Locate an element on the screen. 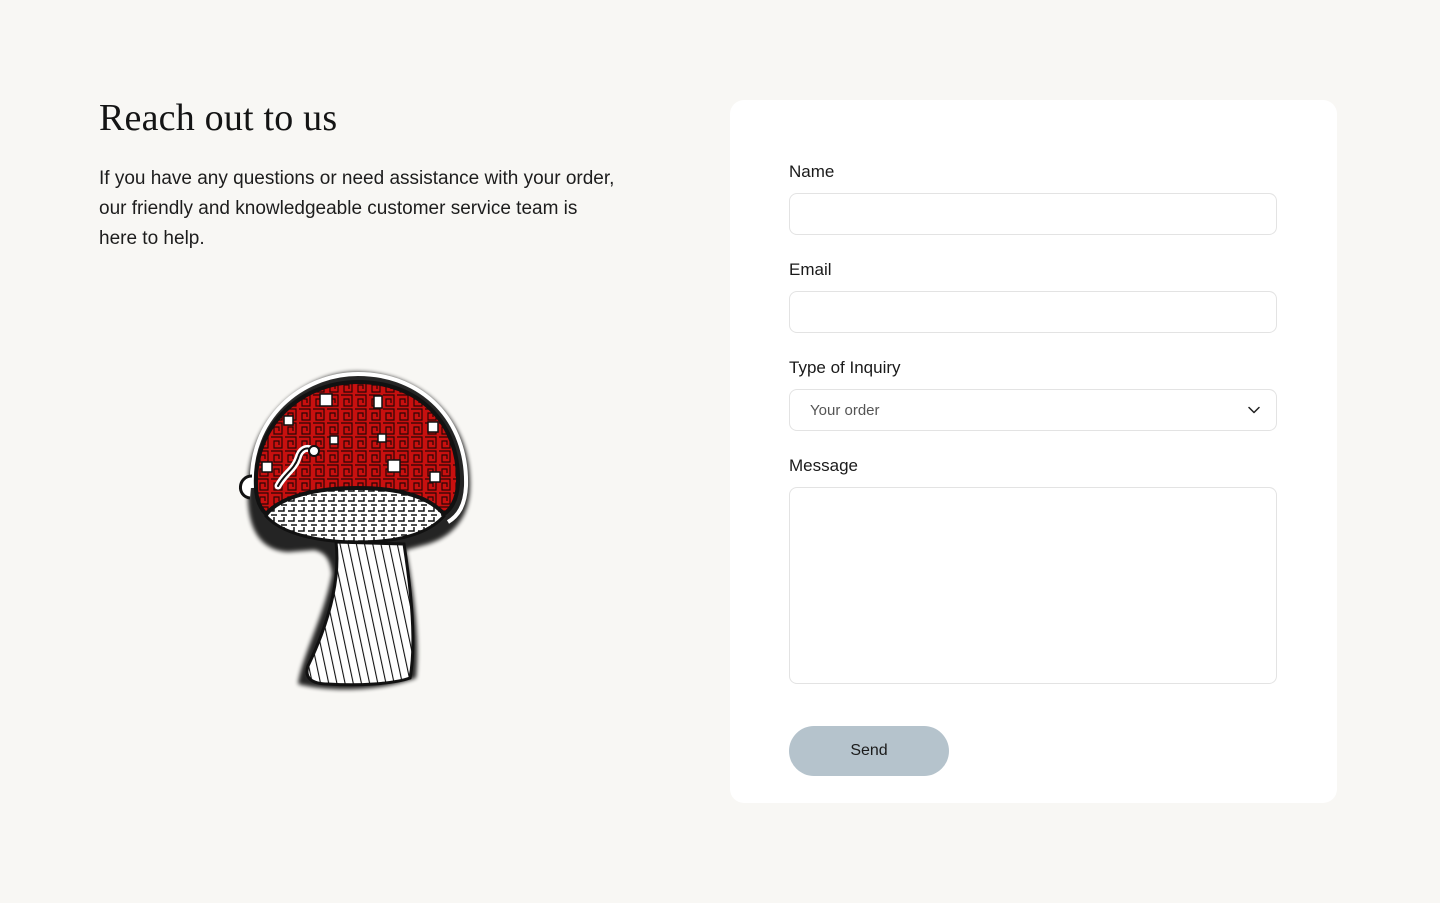 Image resolution: width=1440 pixels, height=903 pixels. send-button: Send is located at coordinates (869, 751).